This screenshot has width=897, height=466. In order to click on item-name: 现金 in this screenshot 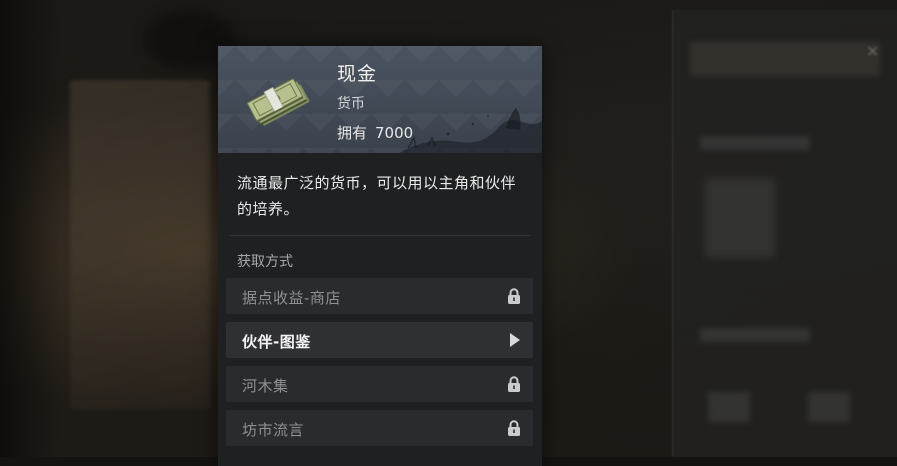, I will do `click(357, 74)`.